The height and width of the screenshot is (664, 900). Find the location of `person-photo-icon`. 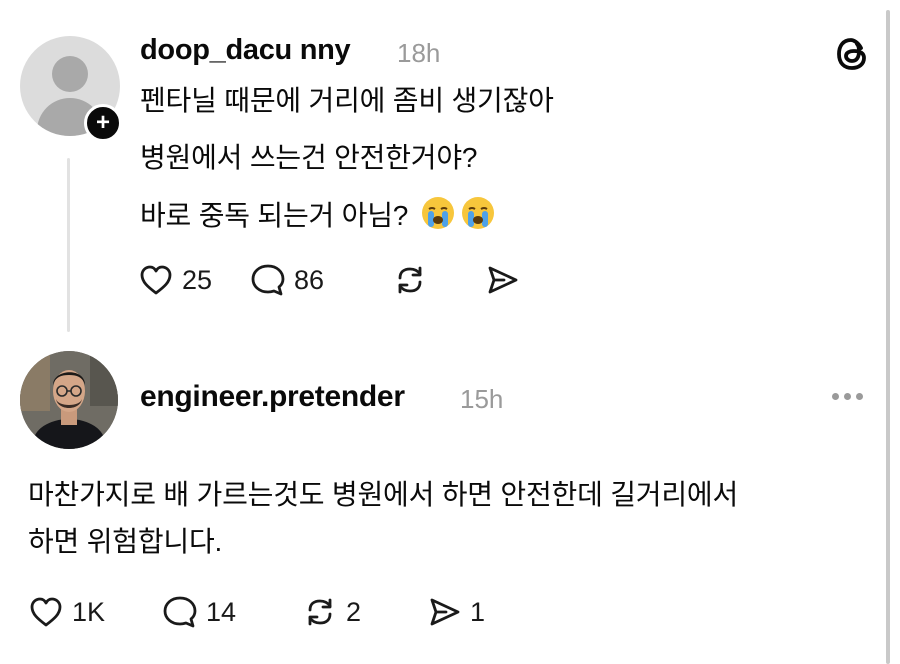

person-photo-icon is located at coordinates (69, 400).